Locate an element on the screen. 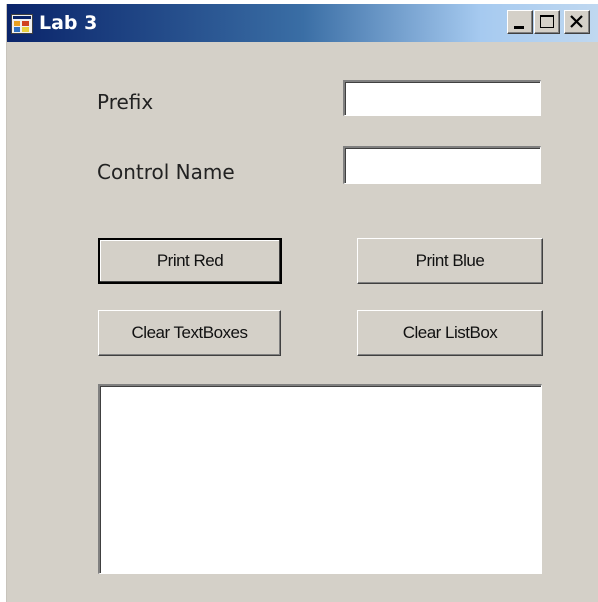 This screenshot has height=602, width=598. close-button is located at coordinates (577, 22).